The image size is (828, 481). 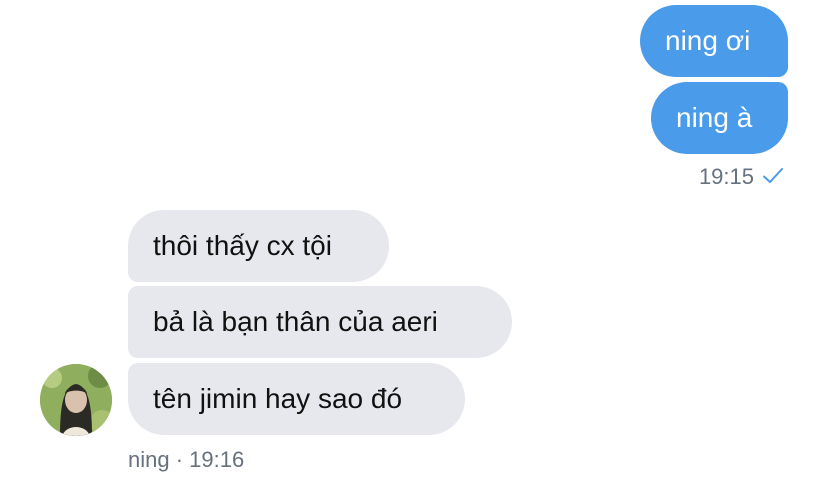 I want to click on outgoing-meta: 19:15, so click(x=741, y=177).